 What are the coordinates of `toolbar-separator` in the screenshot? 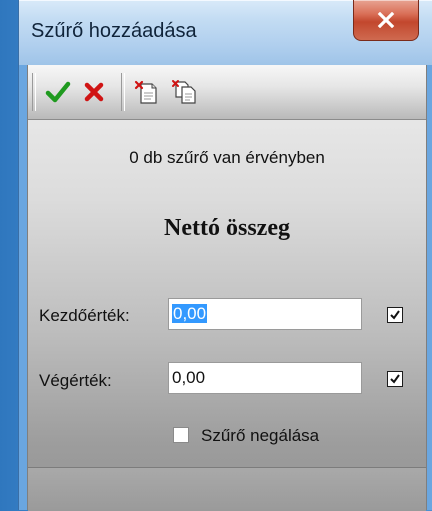 It's located at (123, 92).